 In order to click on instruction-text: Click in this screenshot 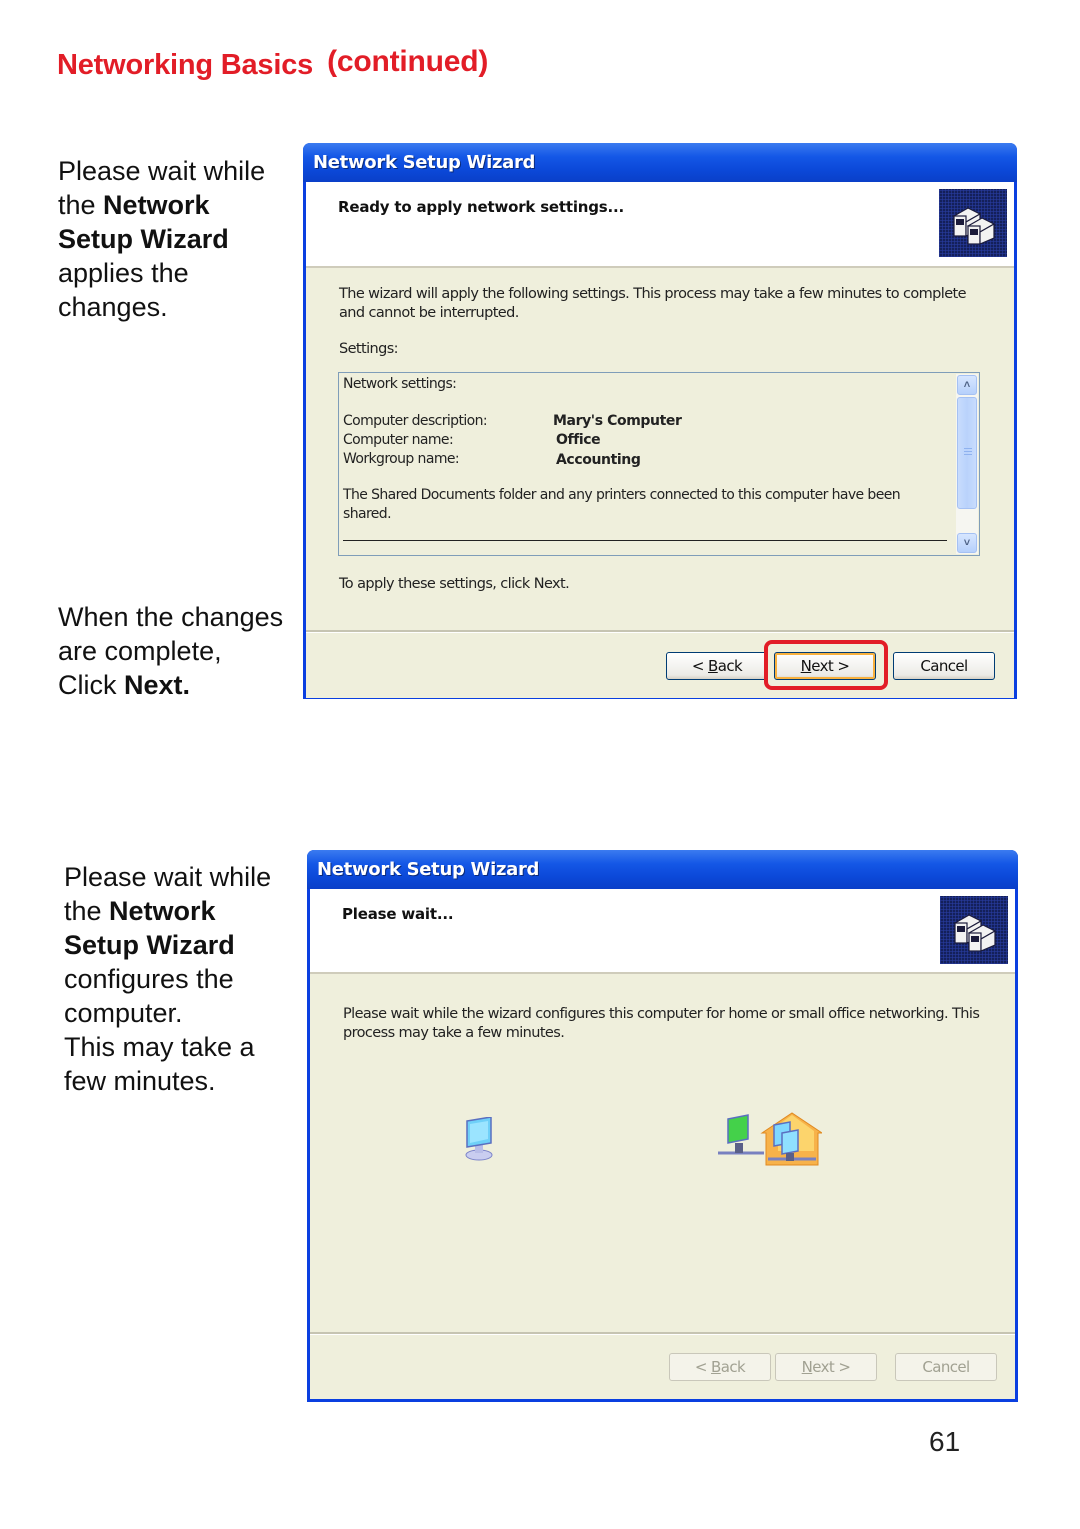, I will do `click(91, 685)`.